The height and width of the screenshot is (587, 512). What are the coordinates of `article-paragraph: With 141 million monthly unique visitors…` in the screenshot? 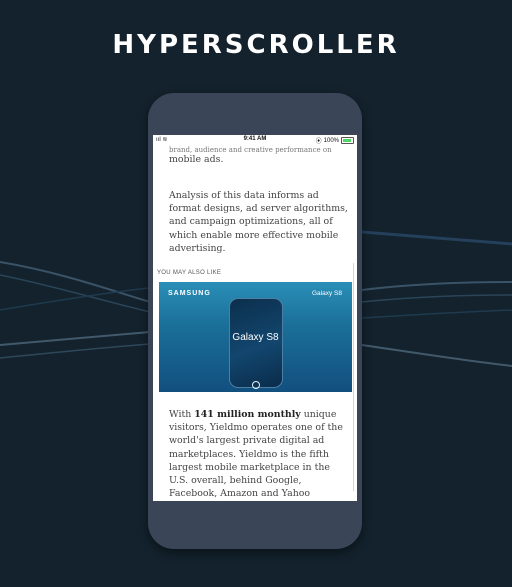 It's located at (259, 454).